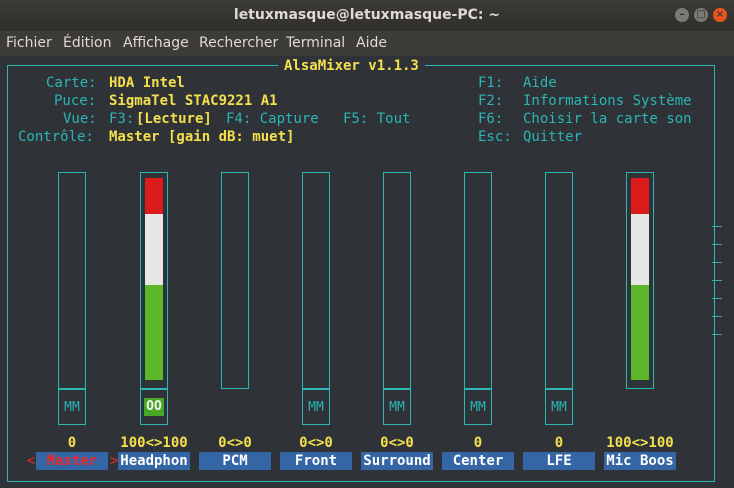 This screenshot has width=734, height=488. Describe the element at coordinates (682, 15) in the screenshot. I see `minimize-icon: –` at that location.